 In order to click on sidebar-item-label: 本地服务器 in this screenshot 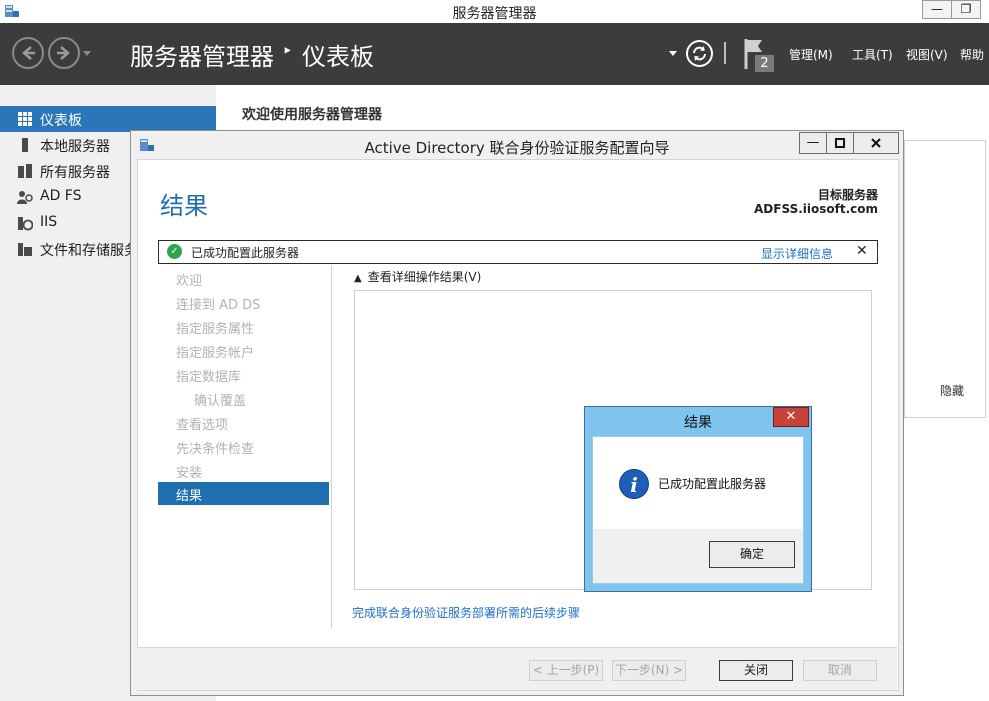, I will do `click(75, 147)`.